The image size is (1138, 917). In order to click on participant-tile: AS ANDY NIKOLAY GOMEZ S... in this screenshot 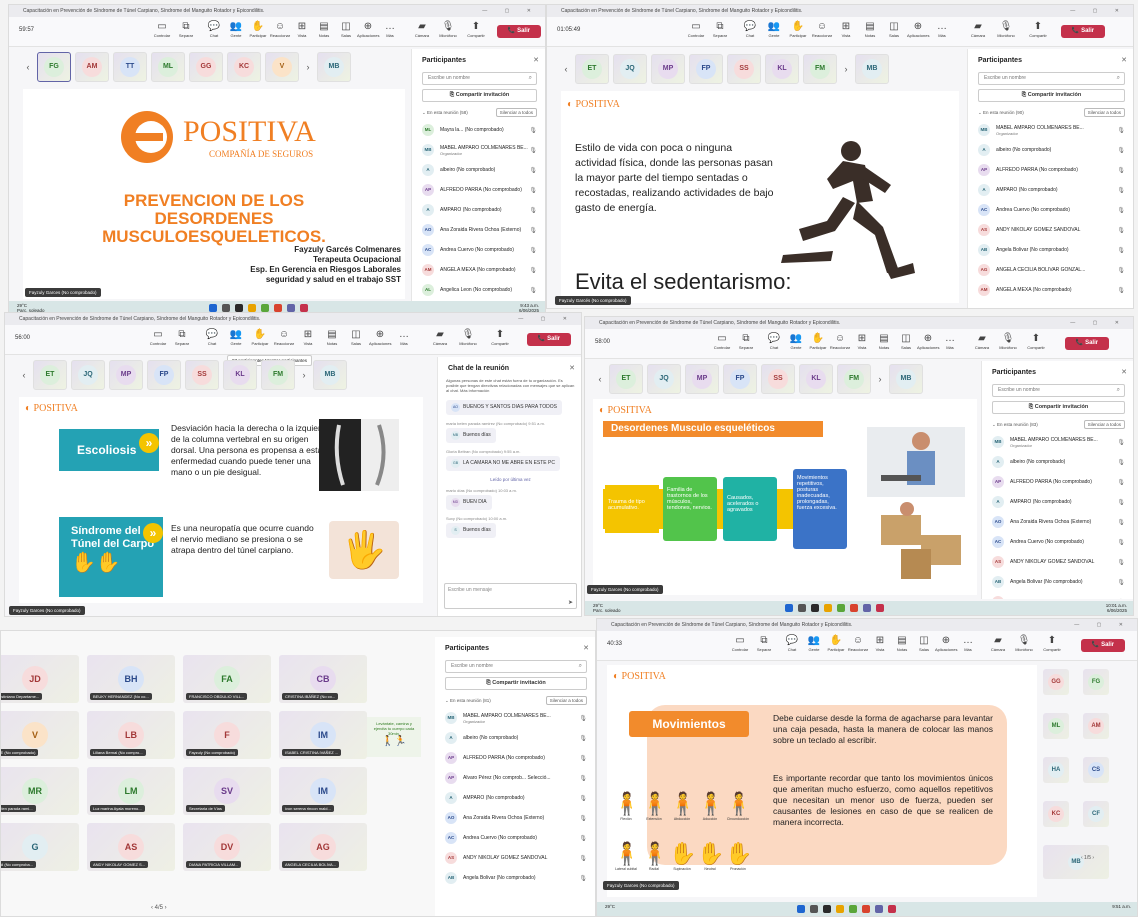, I will do `click(131, 847)`.